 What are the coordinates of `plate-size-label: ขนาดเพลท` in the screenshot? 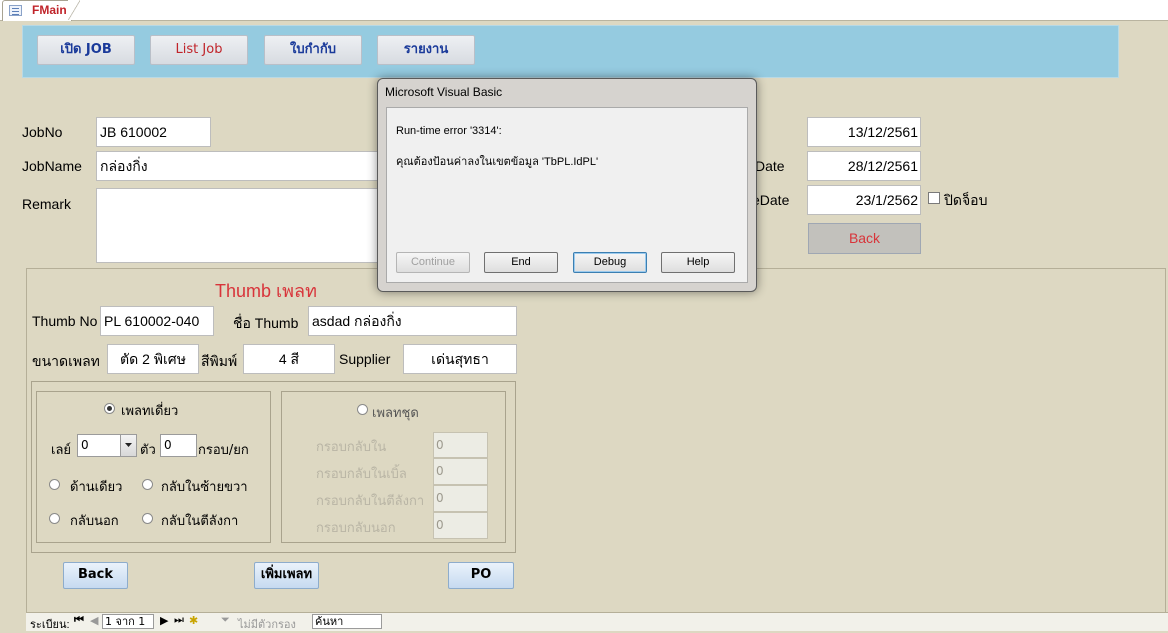 It's located at (66, 361).